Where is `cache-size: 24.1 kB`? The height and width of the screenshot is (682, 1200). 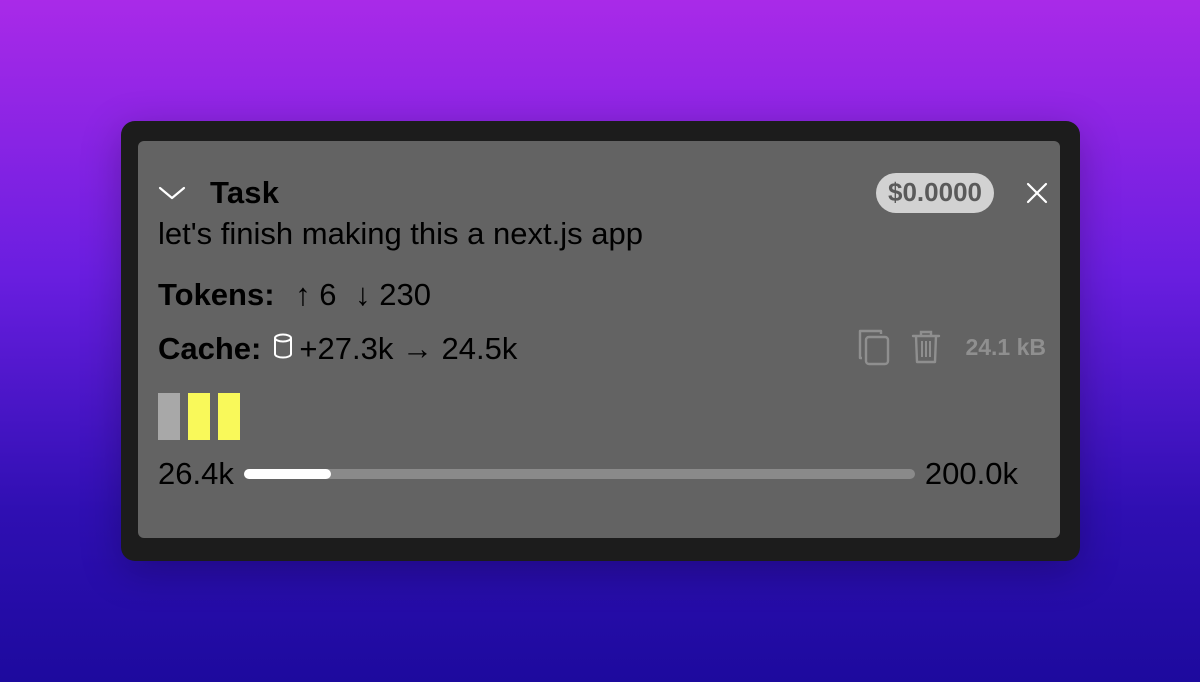
cache-size: 24.1 kB is located at coordinates (1005, 346).